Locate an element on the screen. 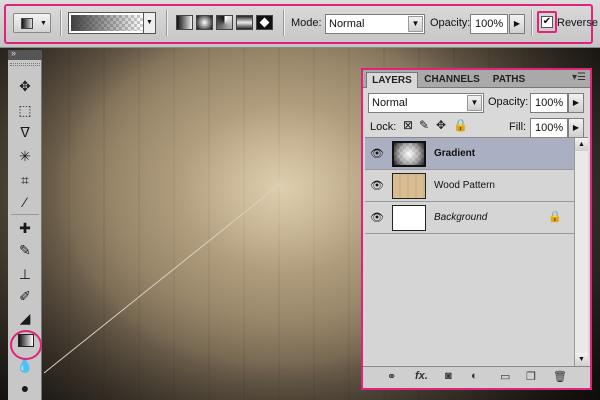  reverse-checkbox: ✔ is located at coordinates (547, 22).